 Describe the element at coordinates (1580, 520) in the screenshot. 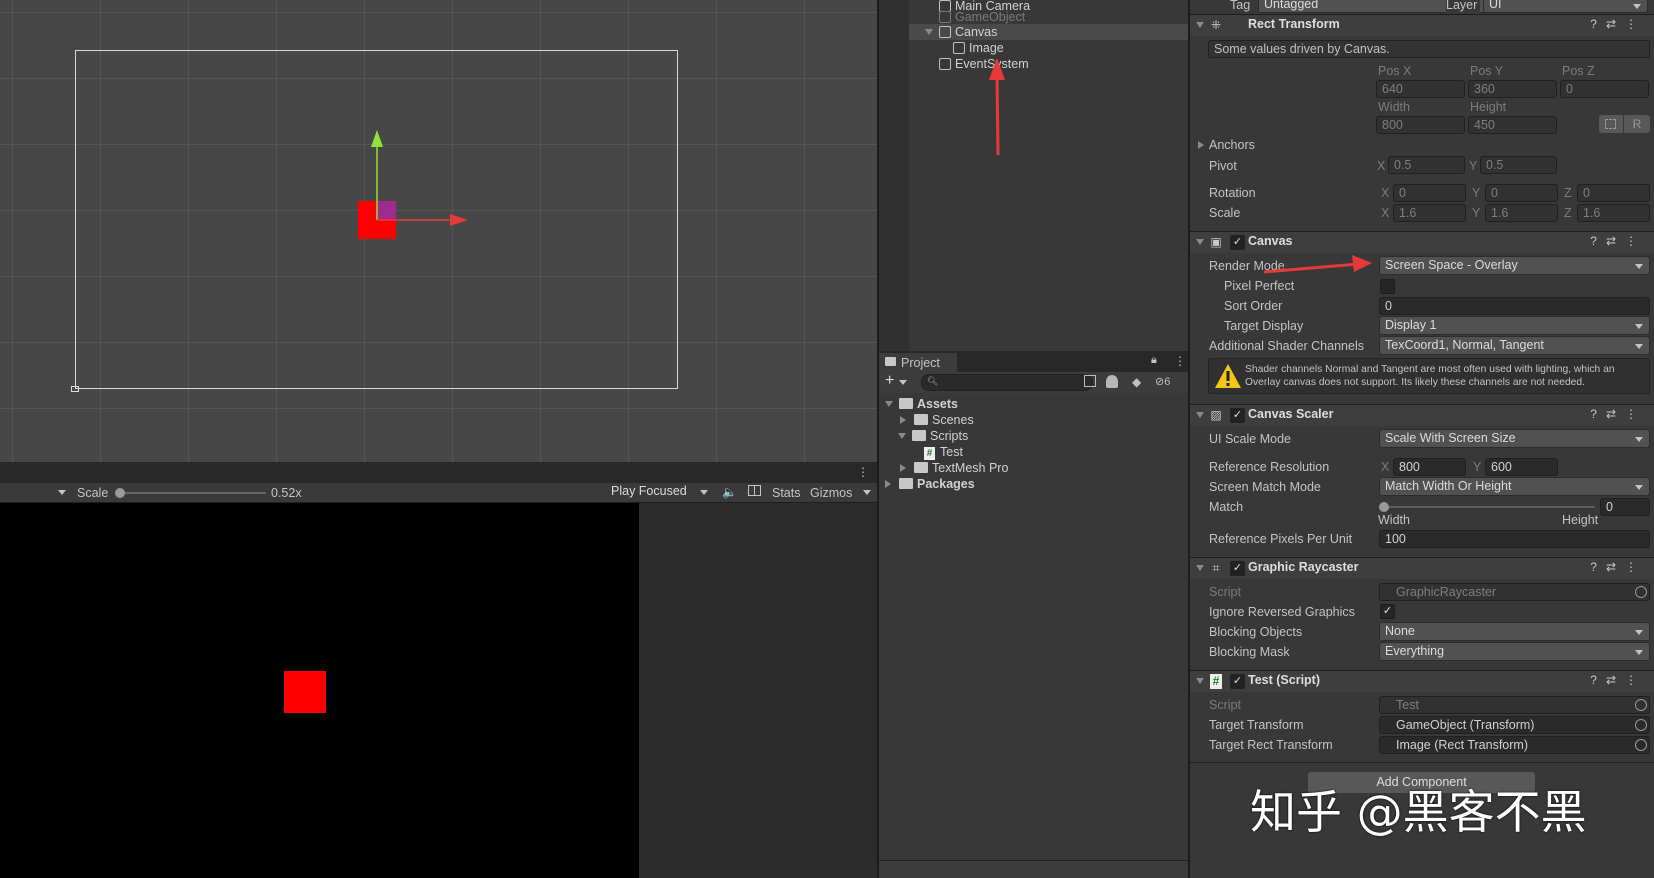

I see `match-height-label: Height` at that location.